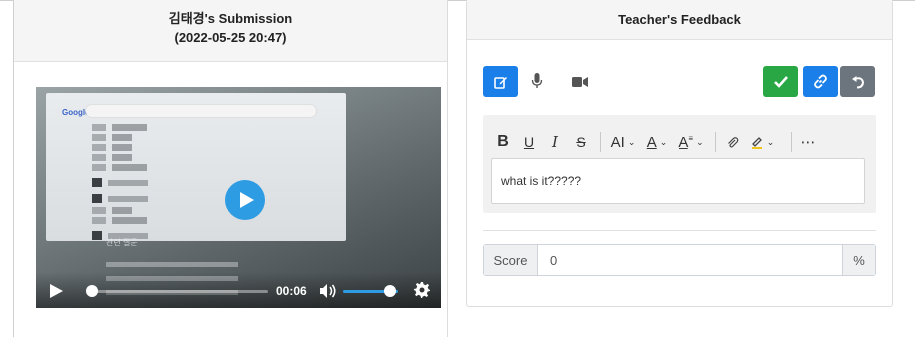 The height and width of the screenshot is (337, 915). I want to click on insert-link-button, so click(732, 142).